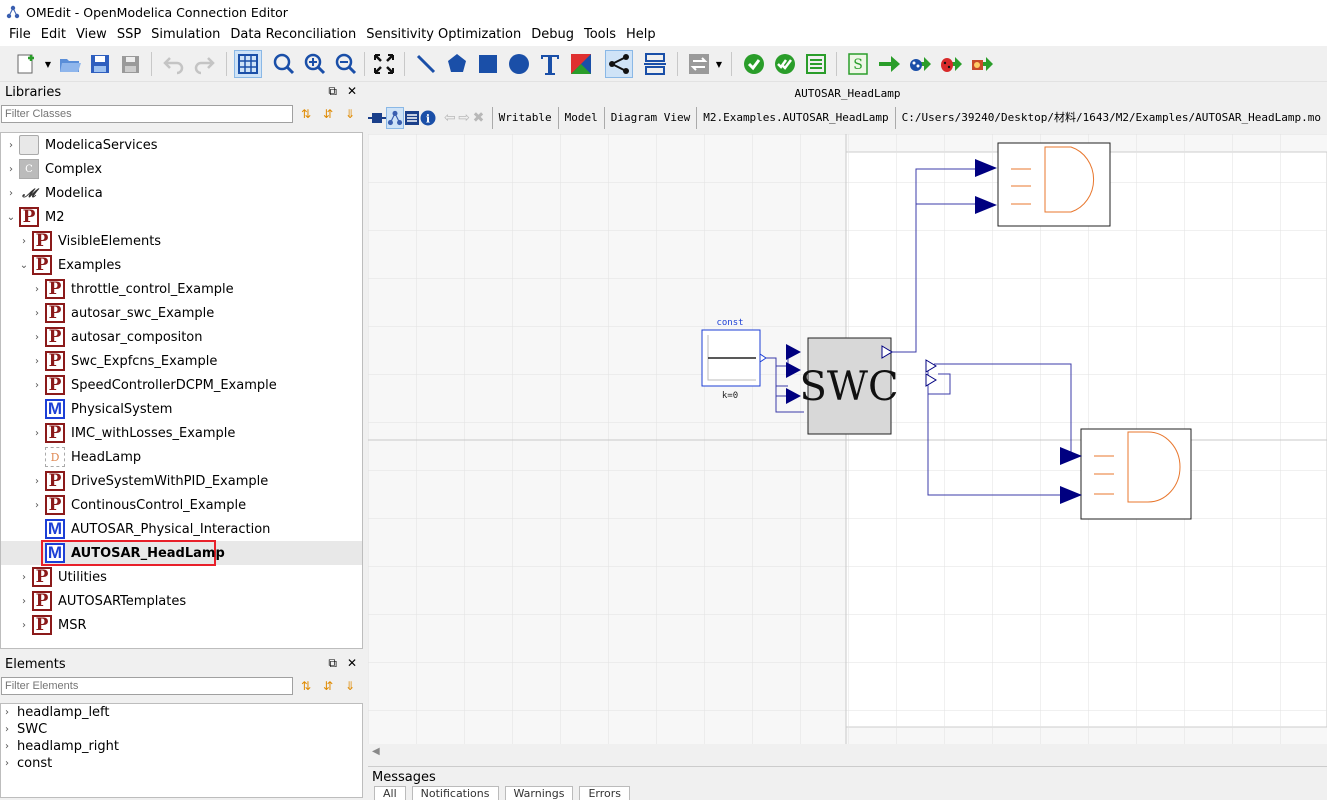  What do you see at coordinates (147, 114) in the screenshot?
I see `filter-classes-input` at bounding box center [147, 114].